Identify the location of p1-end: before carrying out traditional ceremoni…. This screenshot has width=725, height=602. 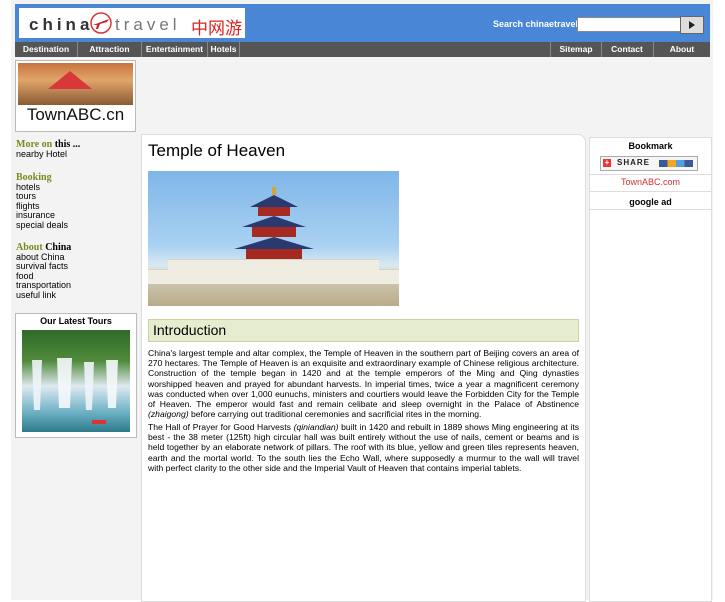
(336, 414).